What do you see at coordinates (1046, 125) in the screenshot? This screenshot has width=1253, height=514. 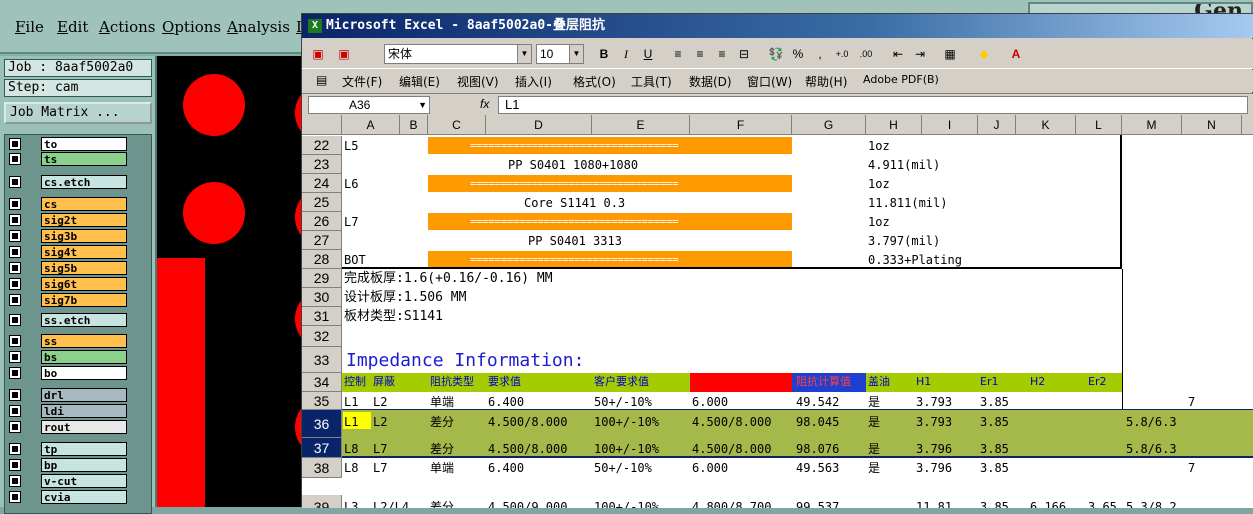 I see `column-header-K: K` at bounding box center [1046, 125].